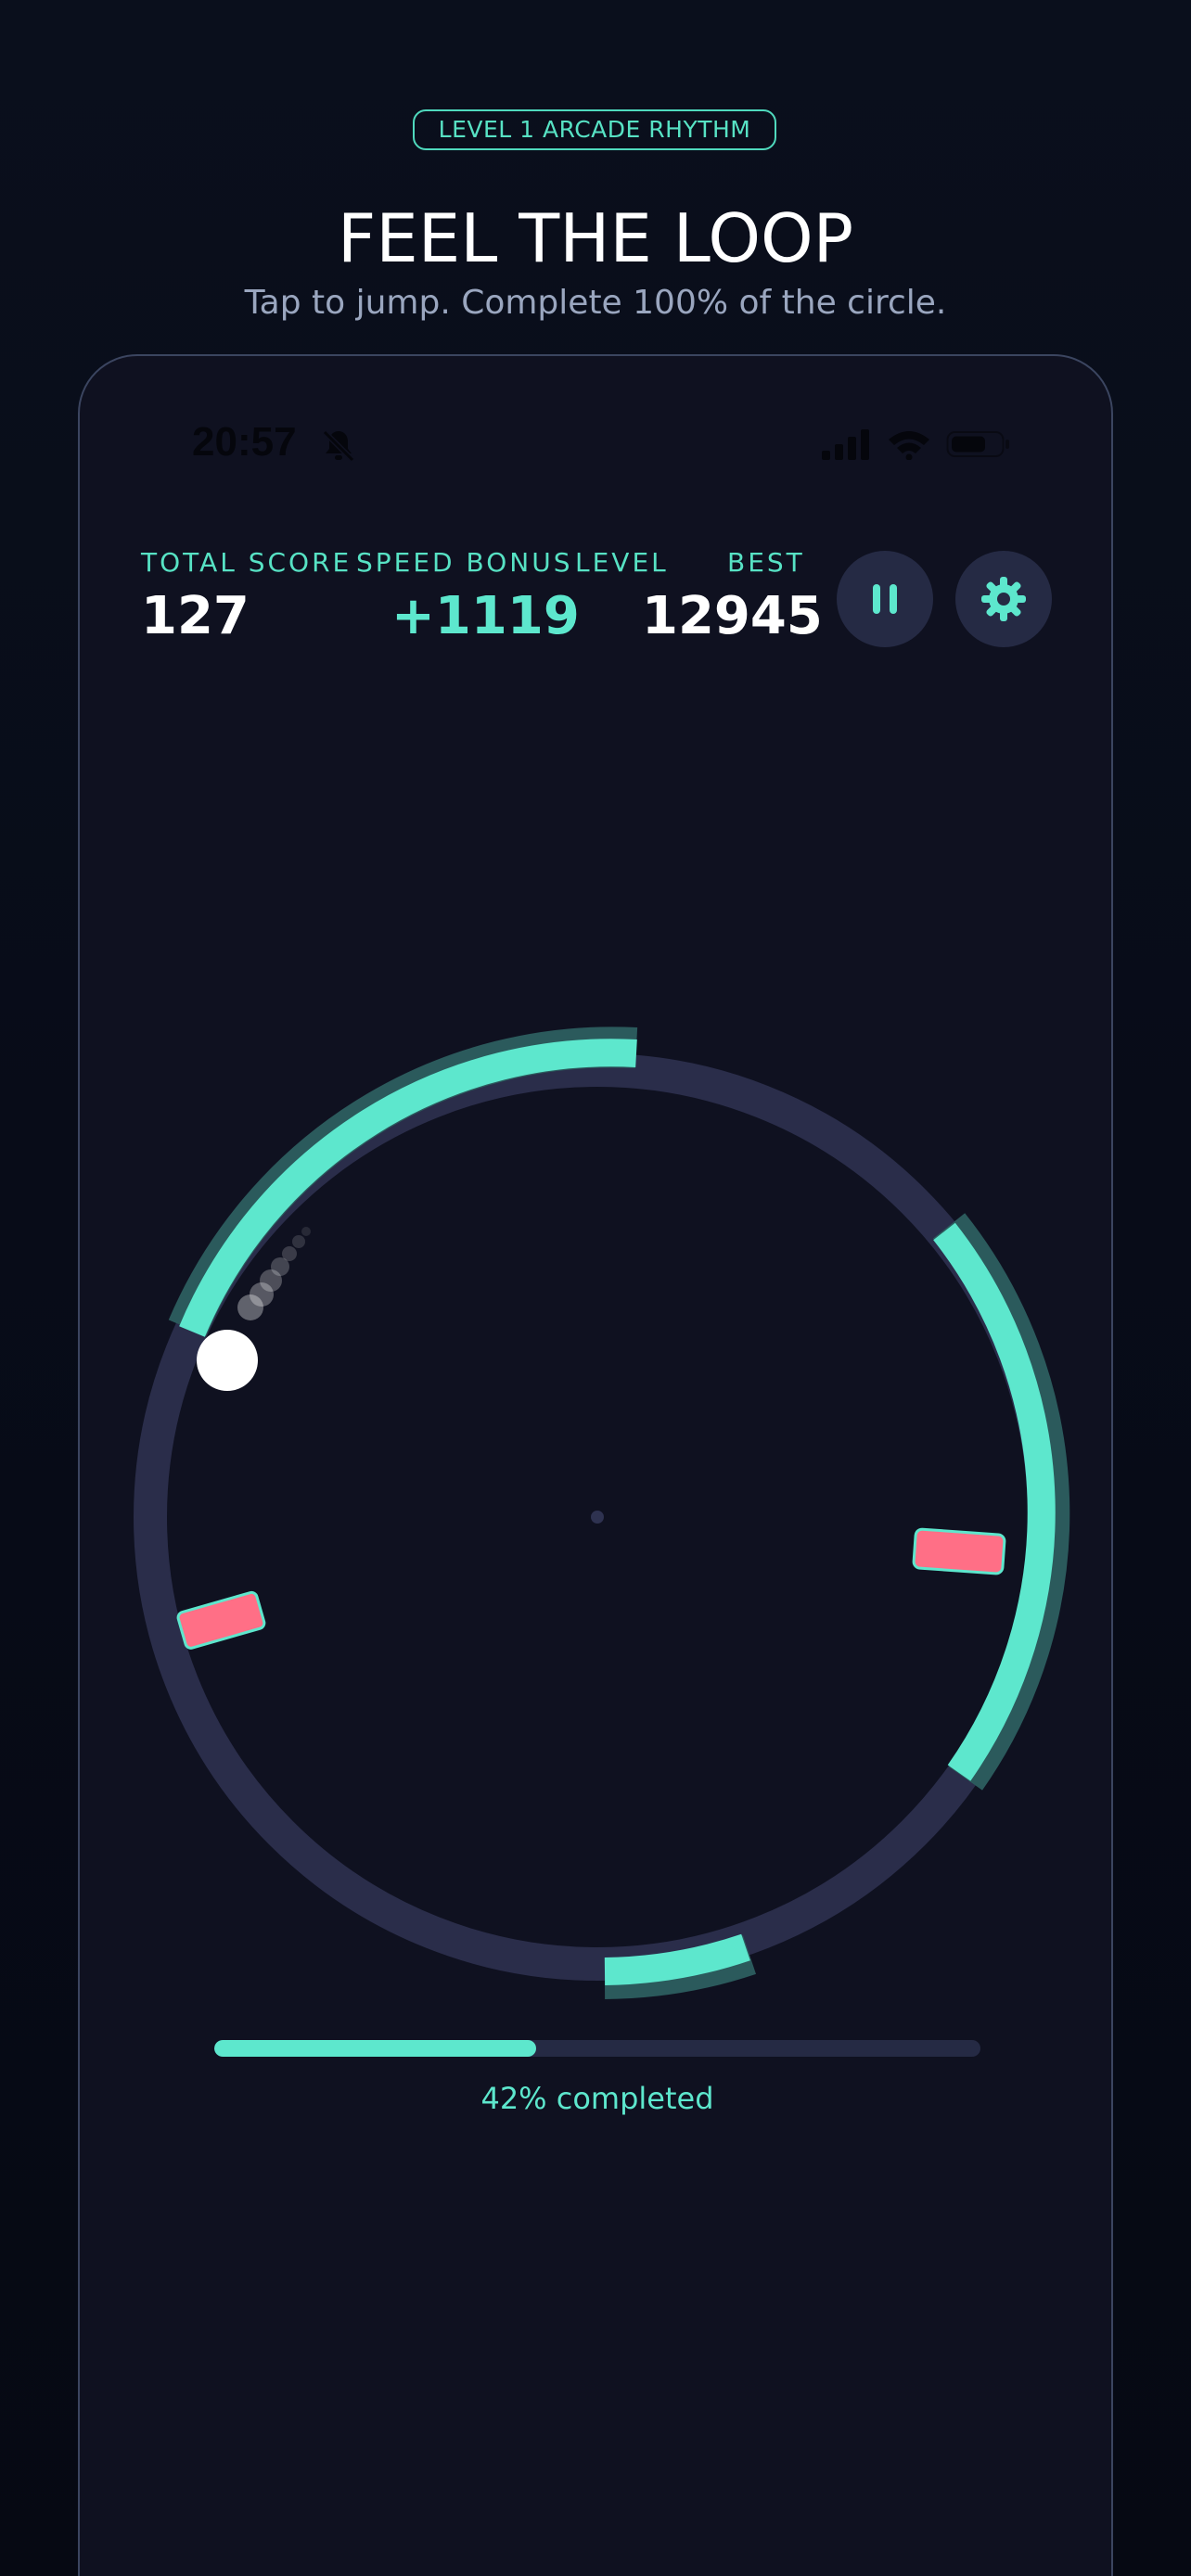 The height and width of the screenshot is (2576, 1191). What do you see at coordinates (1001, 1502) in the screenshot?
I see `completed-segment-right` at bounding box center [1001, 1502].